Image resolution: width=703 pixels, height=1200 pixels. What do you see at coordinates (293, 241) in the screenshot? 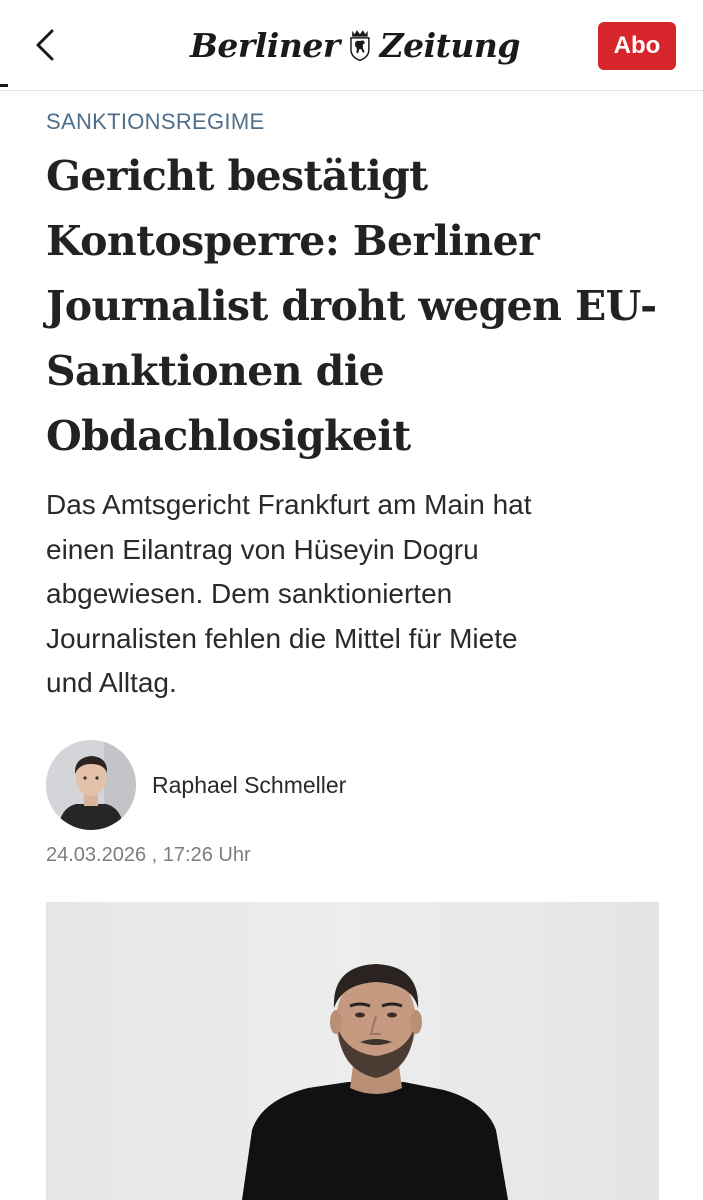
I see `headline-line: Kontosperre: Berliner` at bounding box center [293, 241].